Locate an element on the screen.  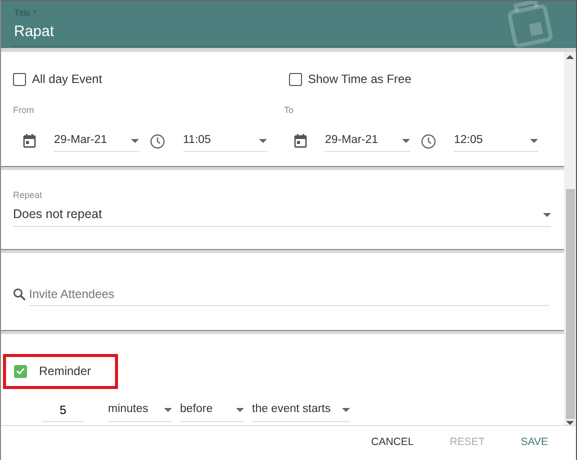
repeat-label: Repeat is located at coordinates (27, 195).